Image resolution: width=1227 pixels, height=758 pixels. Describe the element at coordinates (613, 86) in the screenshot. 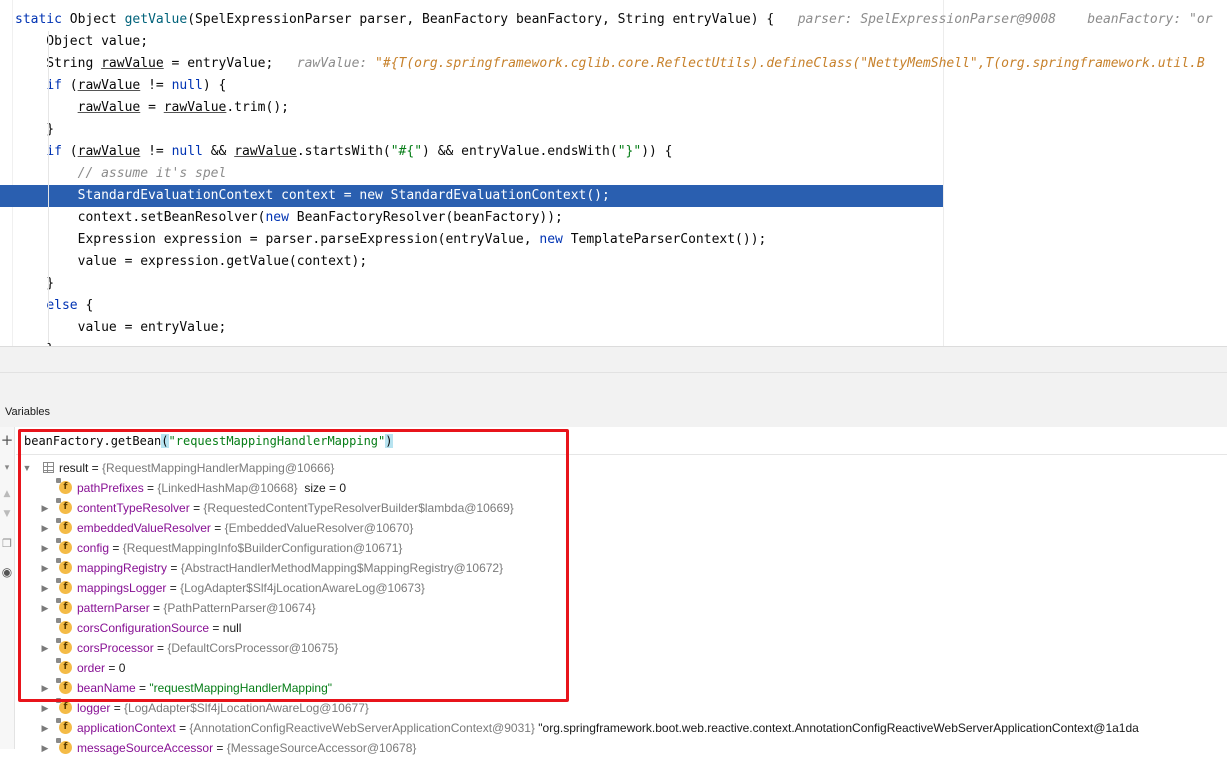

I see `code-line: if (rawValue != null) {` at that location.